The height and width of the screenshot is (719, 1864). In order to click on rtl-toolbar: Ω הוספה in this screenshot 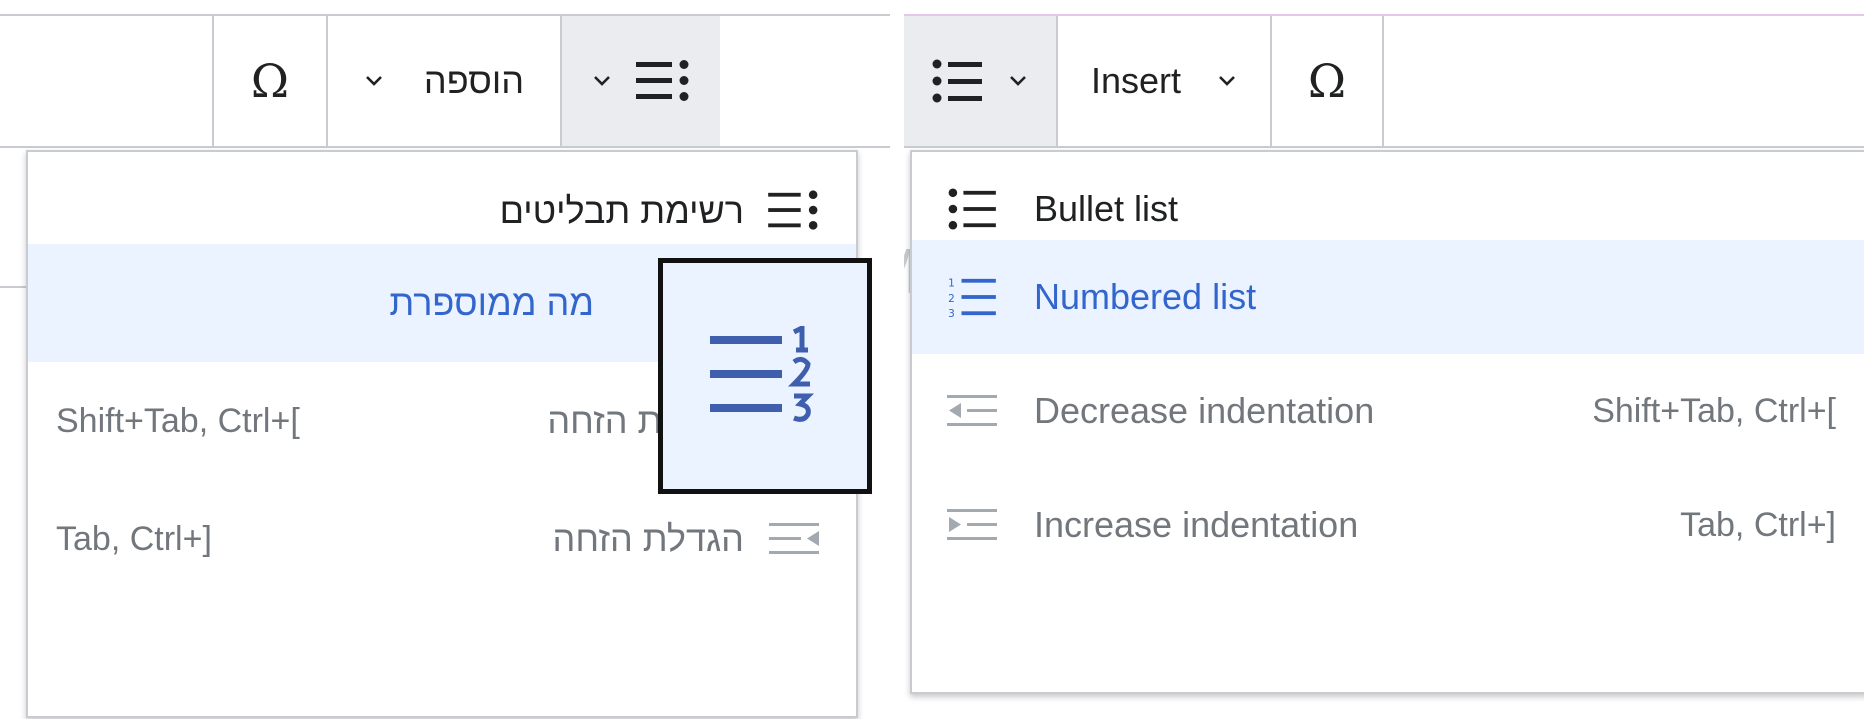, I will do `click(445, 81)`.